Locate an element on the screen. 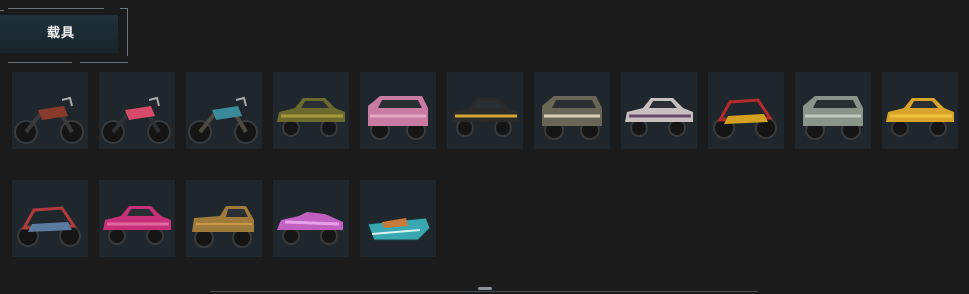 The width and height of the screenshot is (969, 294). suv-icon is located at coordinates (572, 118).